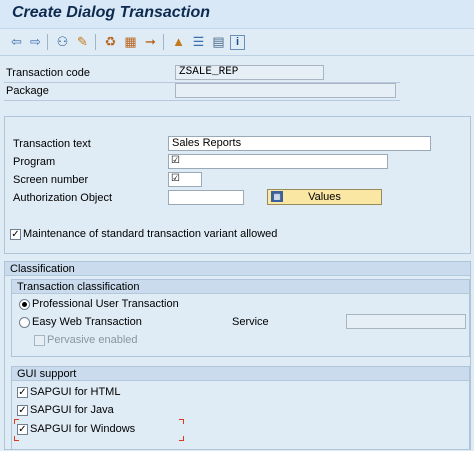  I want to click on package-label: Package, so click(27, 91).